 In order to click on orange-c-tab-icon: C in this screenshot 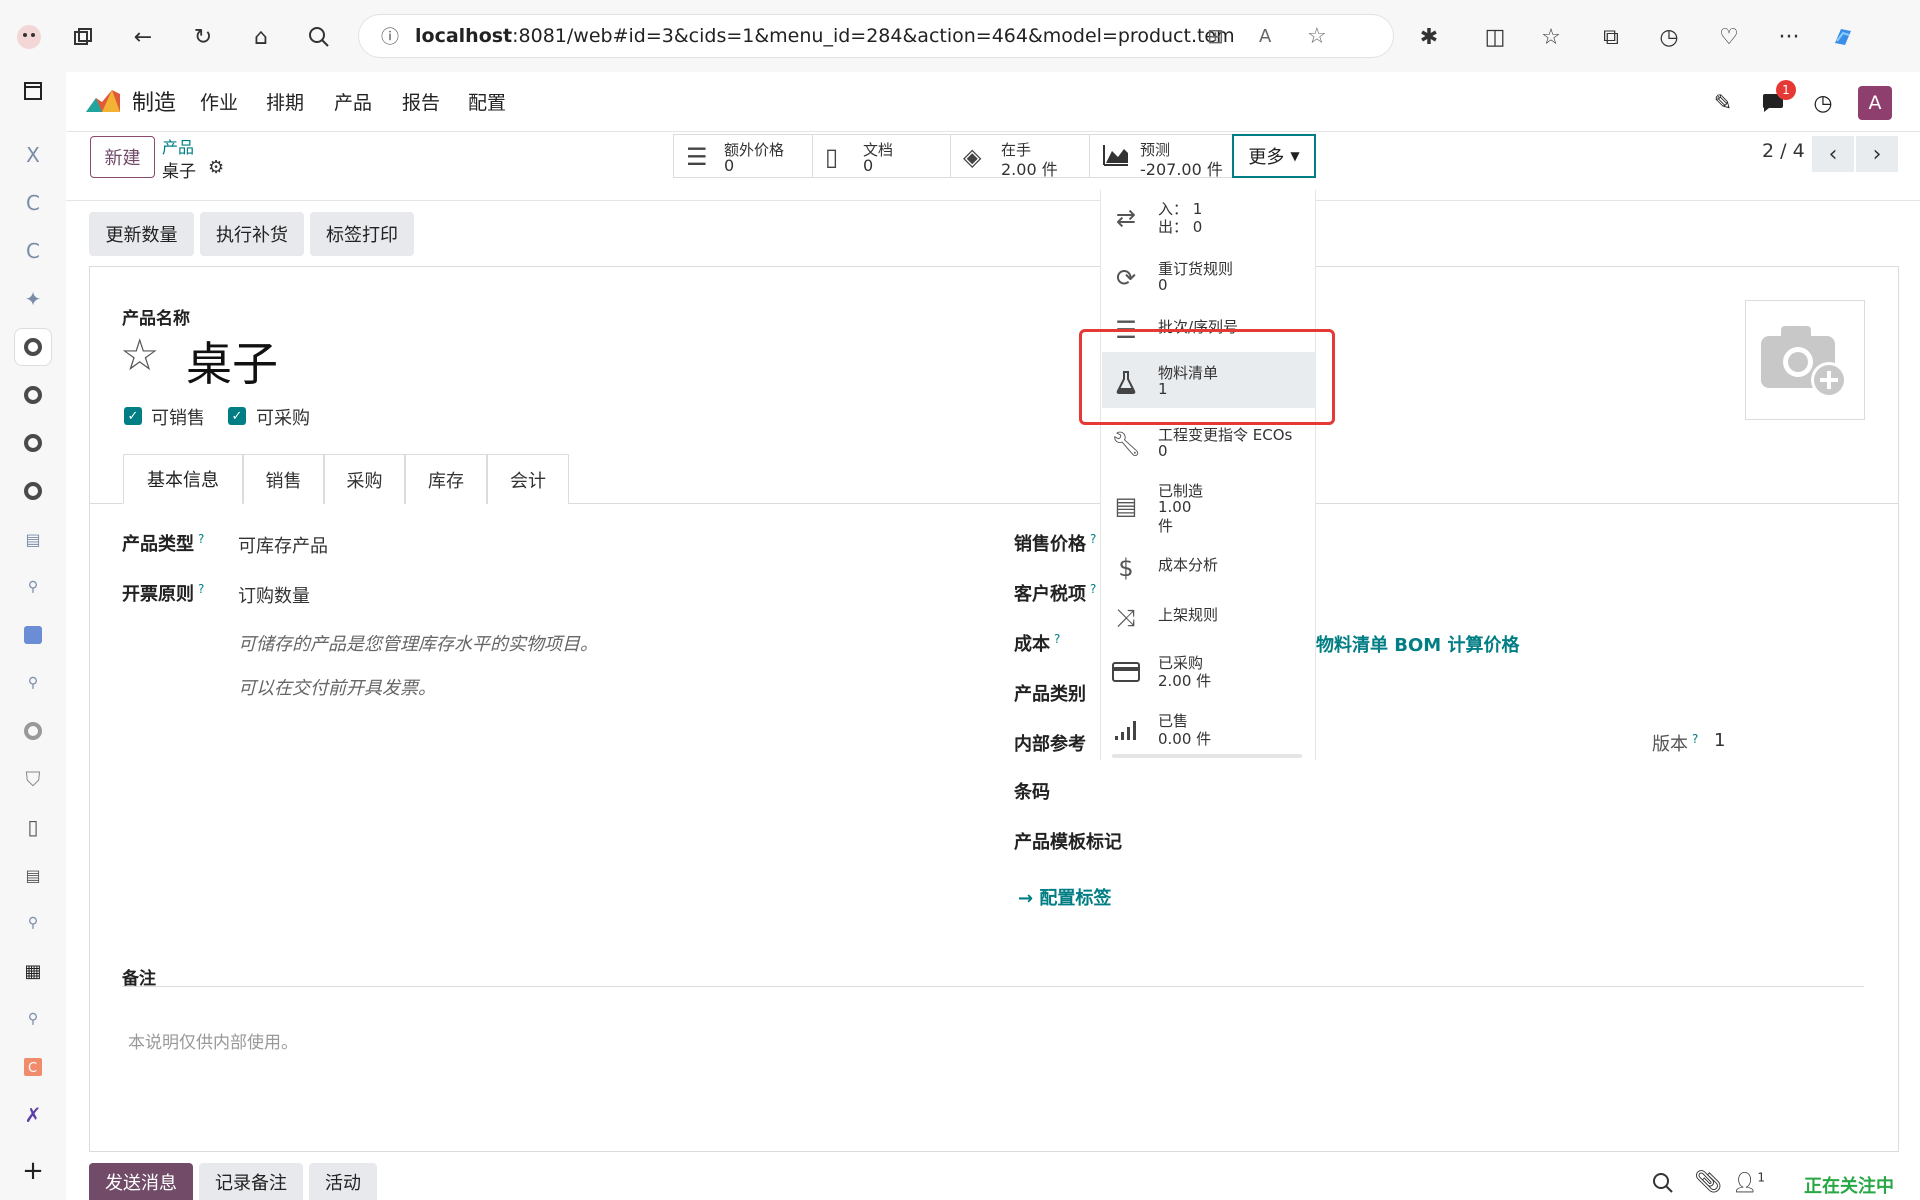, I will do `click(33, 1067)`.